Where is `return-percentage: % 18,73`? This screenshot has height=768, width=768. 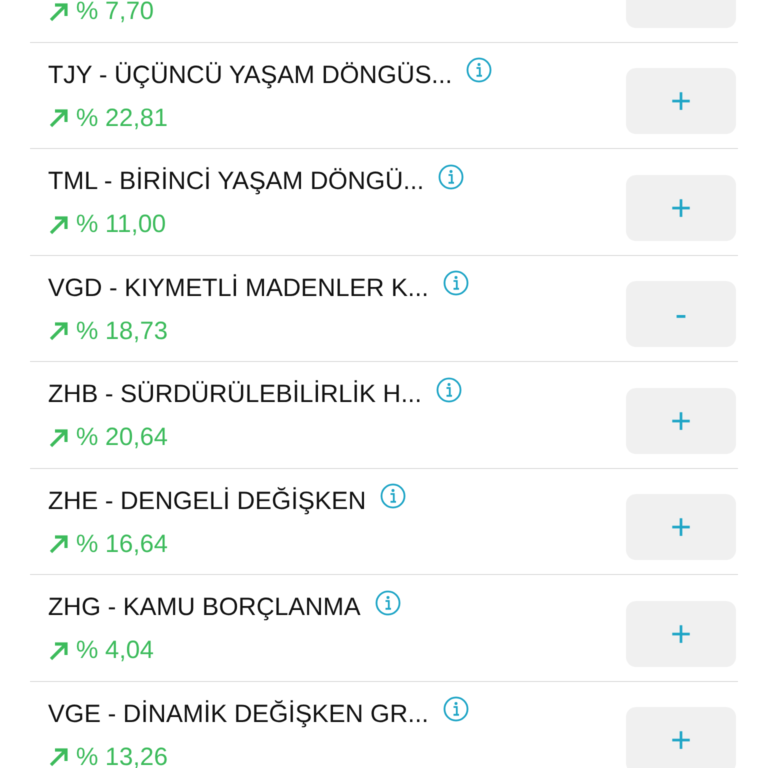 return-percentage: % 18,73 is located at coordinates (122, 331).